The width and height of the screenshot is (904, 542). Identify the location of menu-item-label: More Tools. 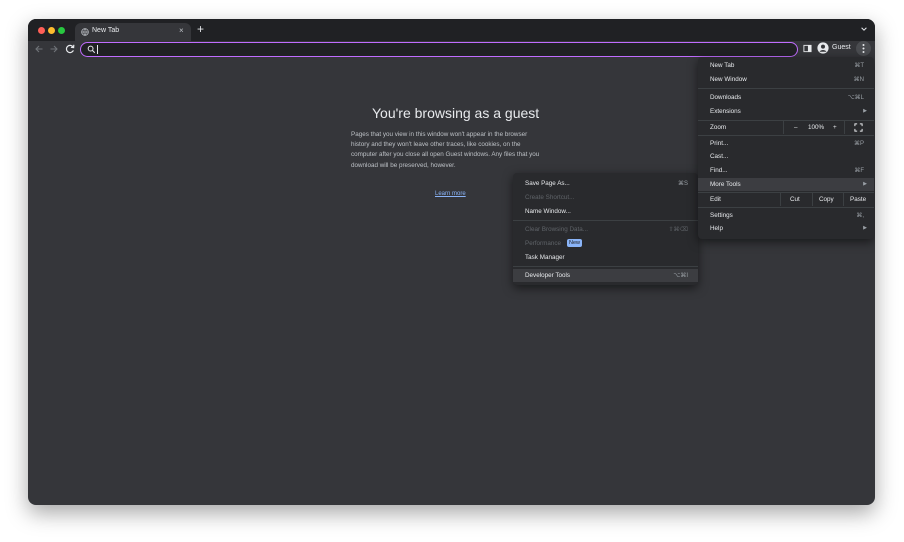
(725, 184).